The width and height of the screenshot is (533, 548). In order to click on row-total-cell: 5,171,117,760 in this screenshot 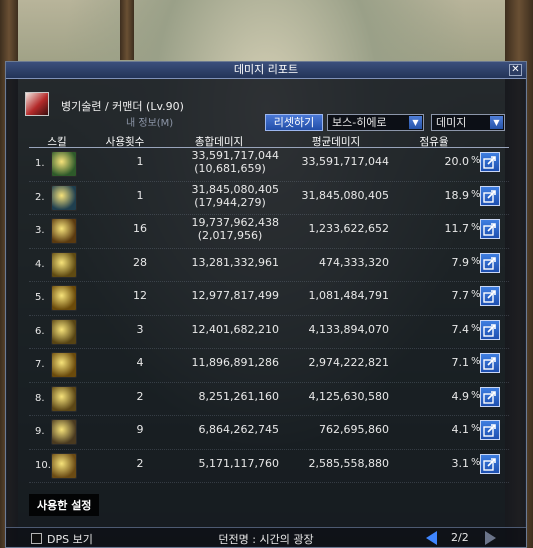, I will do `click(224, 463)`.